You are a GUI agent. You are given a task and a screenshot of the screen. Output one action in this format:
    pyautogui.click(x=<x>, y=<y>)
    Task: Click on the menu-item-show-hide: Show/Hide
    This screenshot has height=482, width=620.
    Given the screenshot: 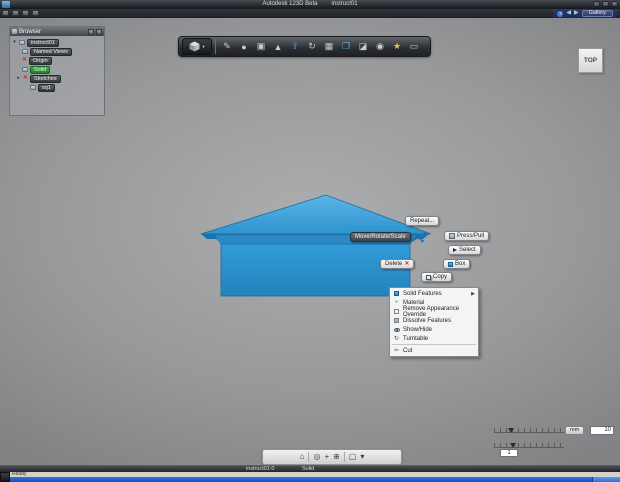 What is the action you would take?
    pyautogui.click(x=434, y=329)
    